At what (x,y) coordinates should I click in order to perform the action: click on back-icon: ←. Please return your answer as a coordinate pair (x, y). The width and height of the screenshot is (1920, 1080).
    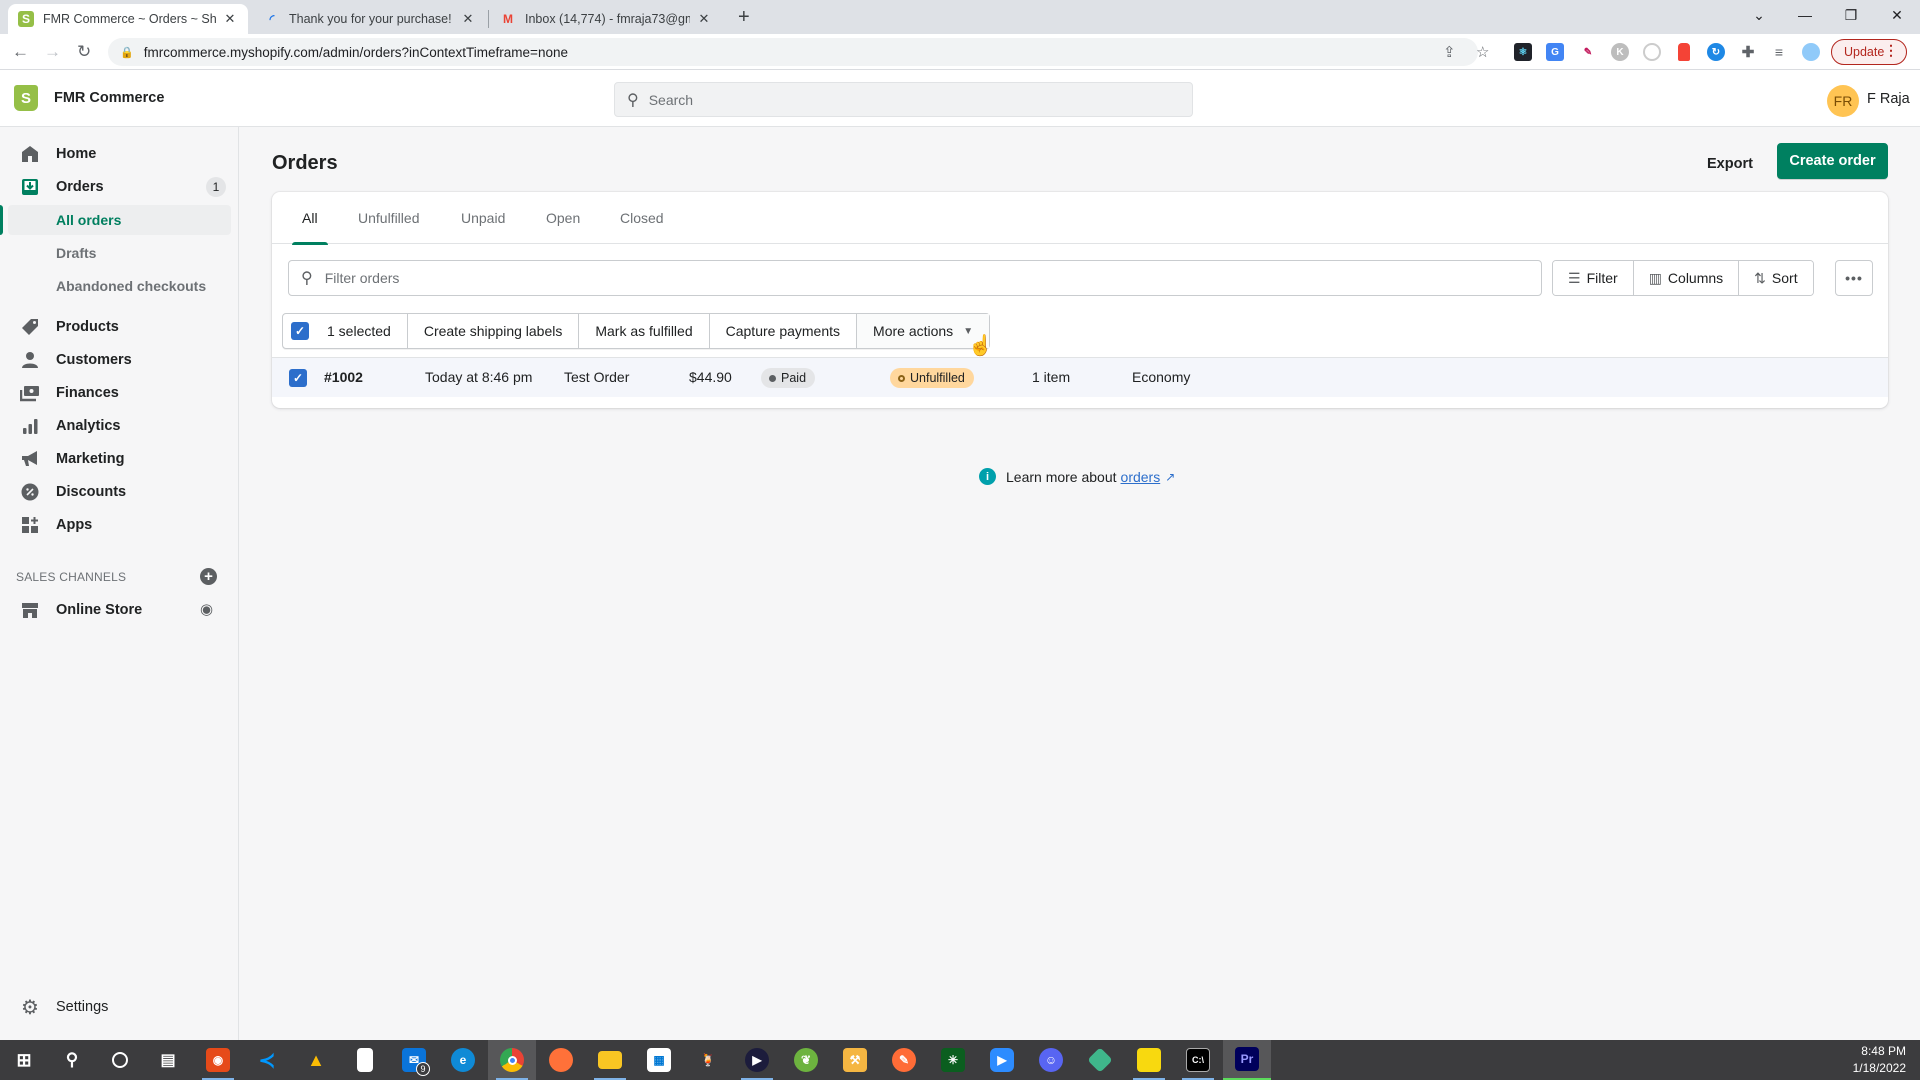
    Looking at the image, I should click on (20, 52).